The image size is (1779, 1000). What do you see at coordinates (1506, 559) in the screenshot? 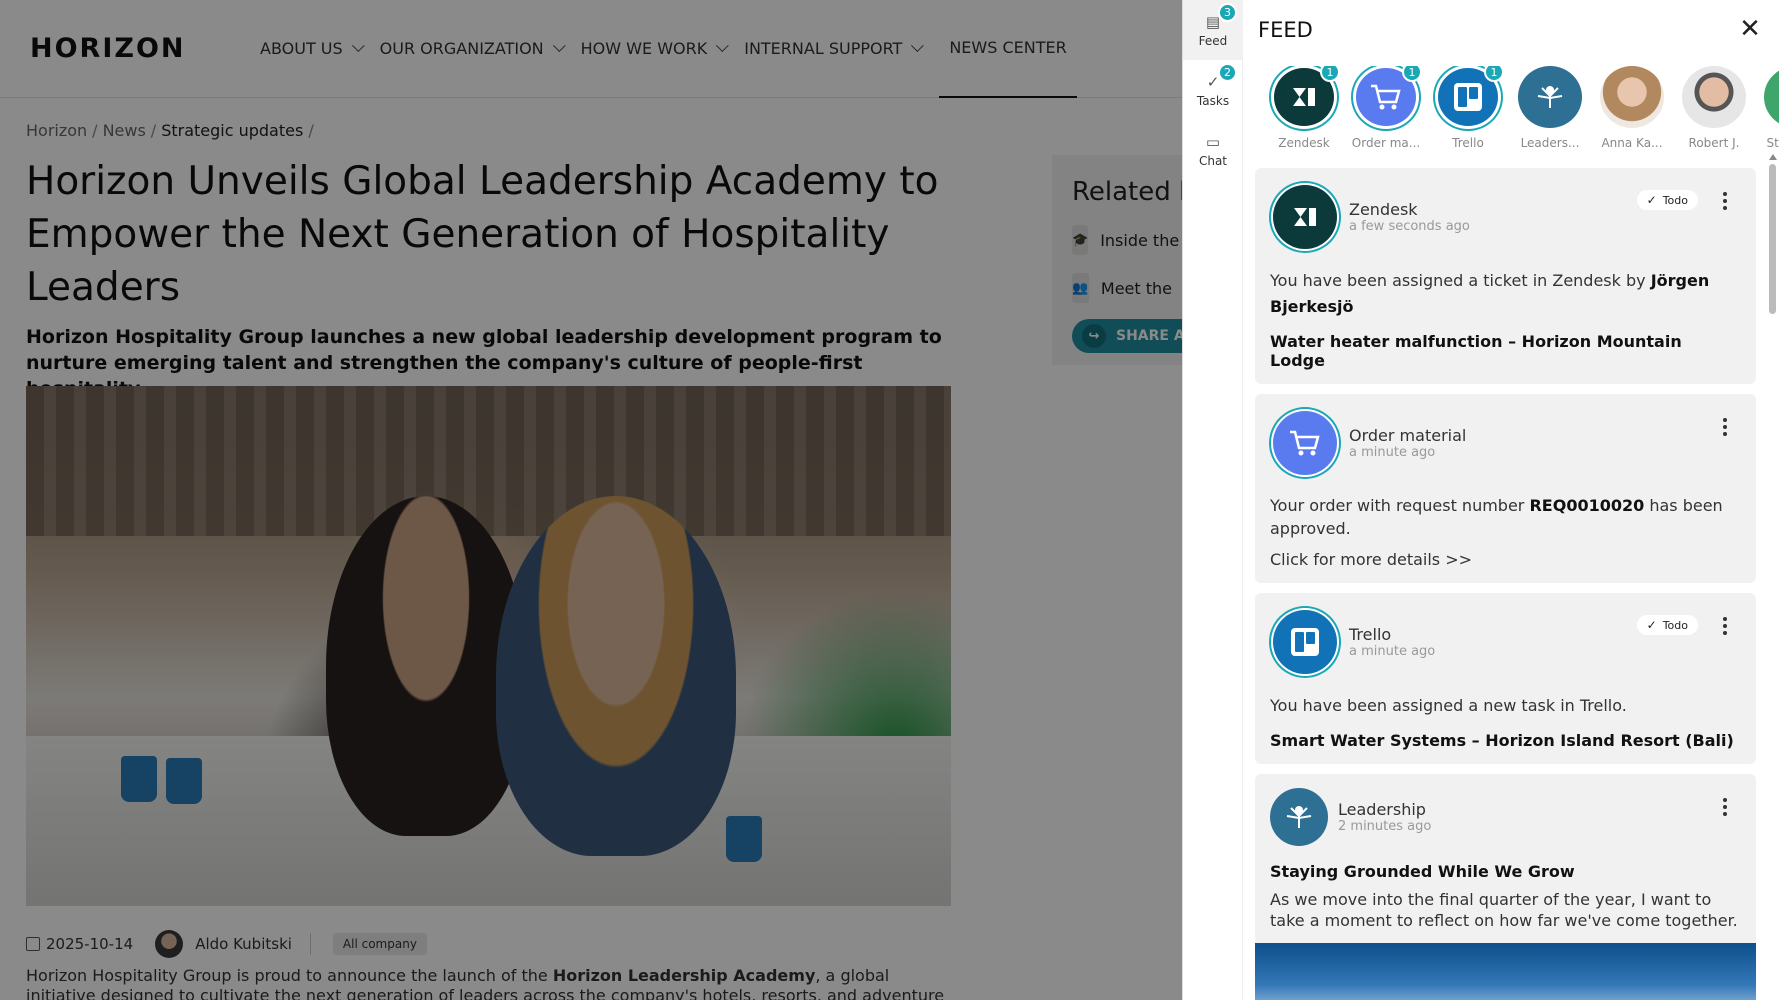
I see `more-details-link: Click for more details >>` at bounding box center [1506, 559].